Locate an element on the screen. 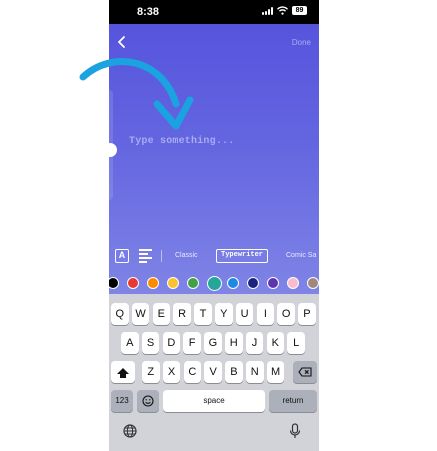 This screenshot has height=451, width=437. annotation-curved-arrow-icon is located at coordinates (129, 83).